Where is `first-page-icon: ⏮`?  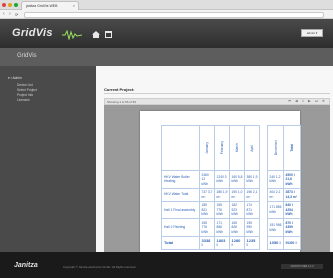 first-page-icon: ⏮ is located at coordinates (289, 101).